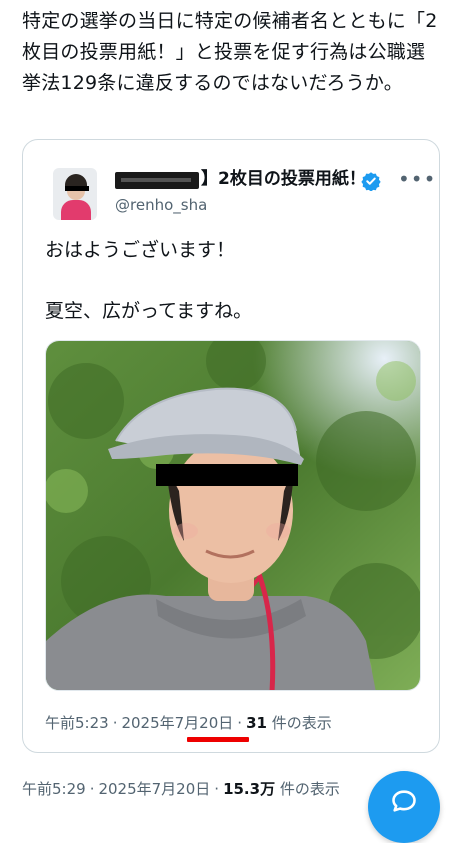 The image size is (458, 843). Describe the element at coordinates (149, 311) in the screenshot. I see `tweet-text-line-2: 夏空、広がってますね。` at that location.